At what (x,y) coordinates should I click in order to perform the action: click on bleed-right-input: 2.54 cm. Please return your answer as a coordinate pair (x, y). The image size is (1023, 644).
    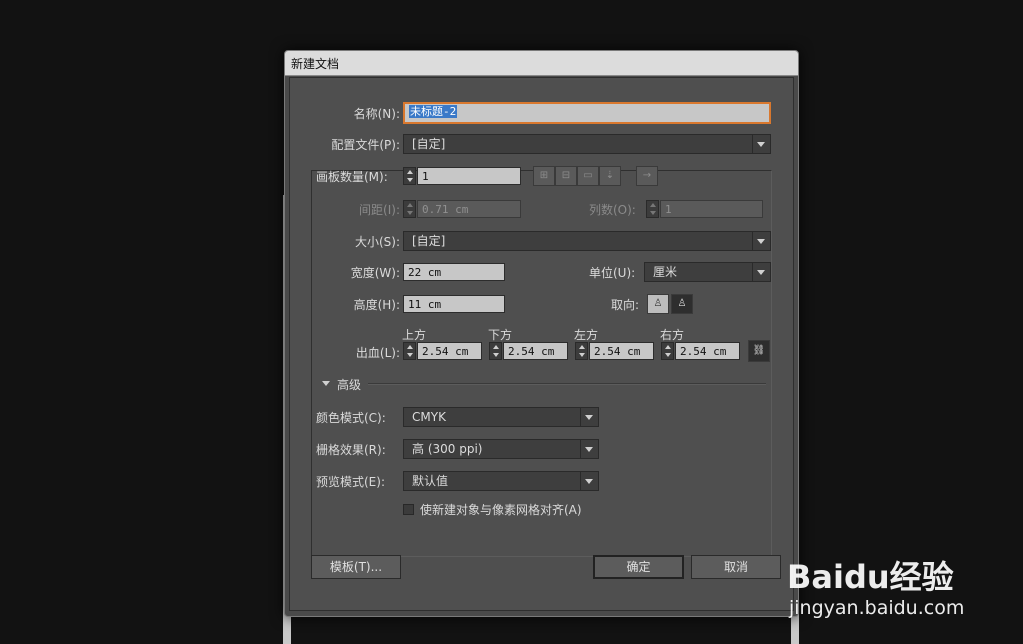
    Looking at the image, I should click on (707, 351).